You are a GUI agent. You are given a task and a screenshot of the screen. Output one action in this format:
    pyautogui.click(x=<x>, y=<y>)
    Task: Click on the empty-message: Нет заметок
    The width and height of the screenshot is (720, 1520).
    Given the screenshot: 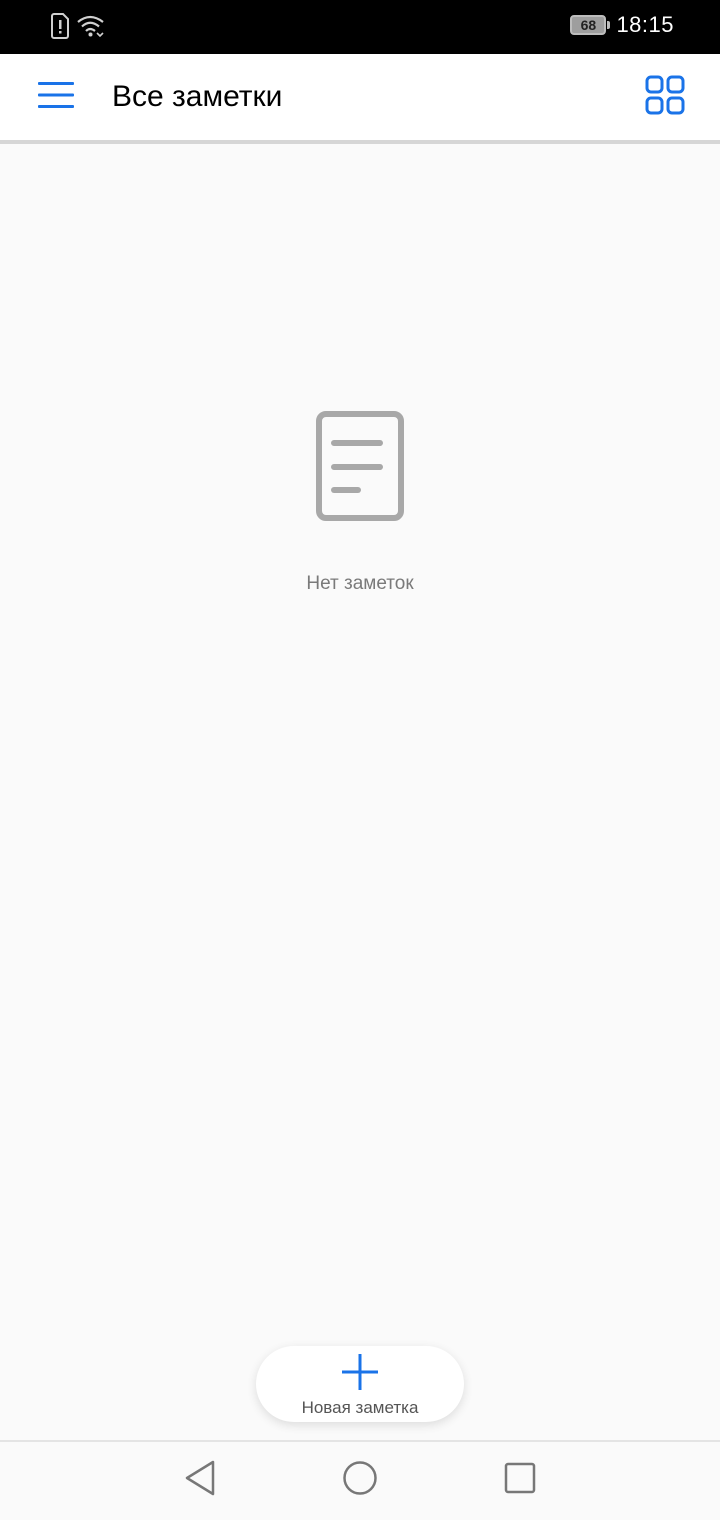 What is the action you would take?
    pyautogui.click(x=360, y=583)
    